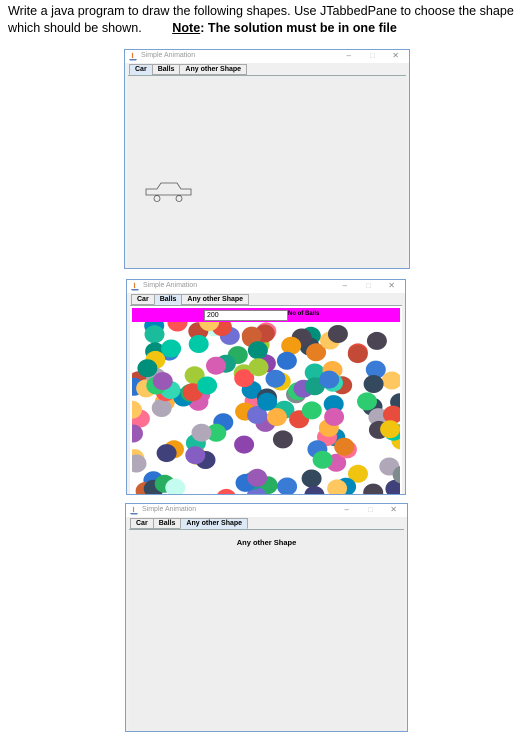  What do you see at coordinates (75, 28) in the screenshot?
I see `instruction-line-2: which should be shown.` at bounding box center [75, 28].